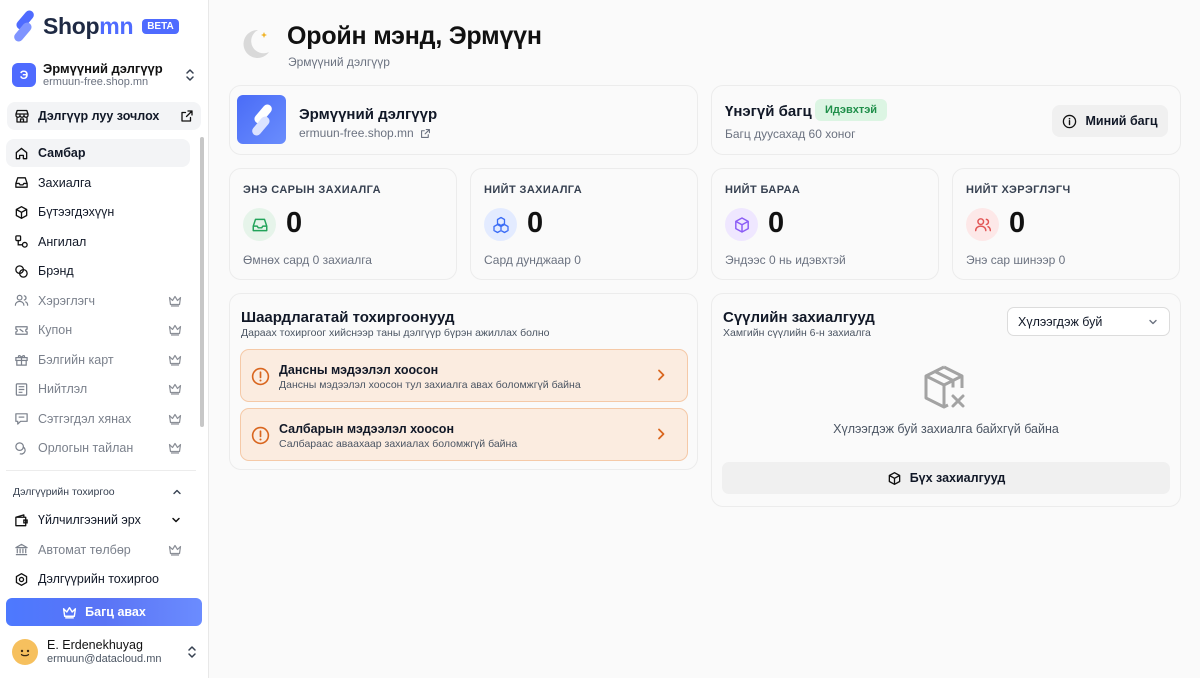 This screenshot has width=1200, height=678. Describe the element at coordinates (799, 317) in the screenshot. I see `recent-orders-title: Сүүлийн захиалгууд` at that location.